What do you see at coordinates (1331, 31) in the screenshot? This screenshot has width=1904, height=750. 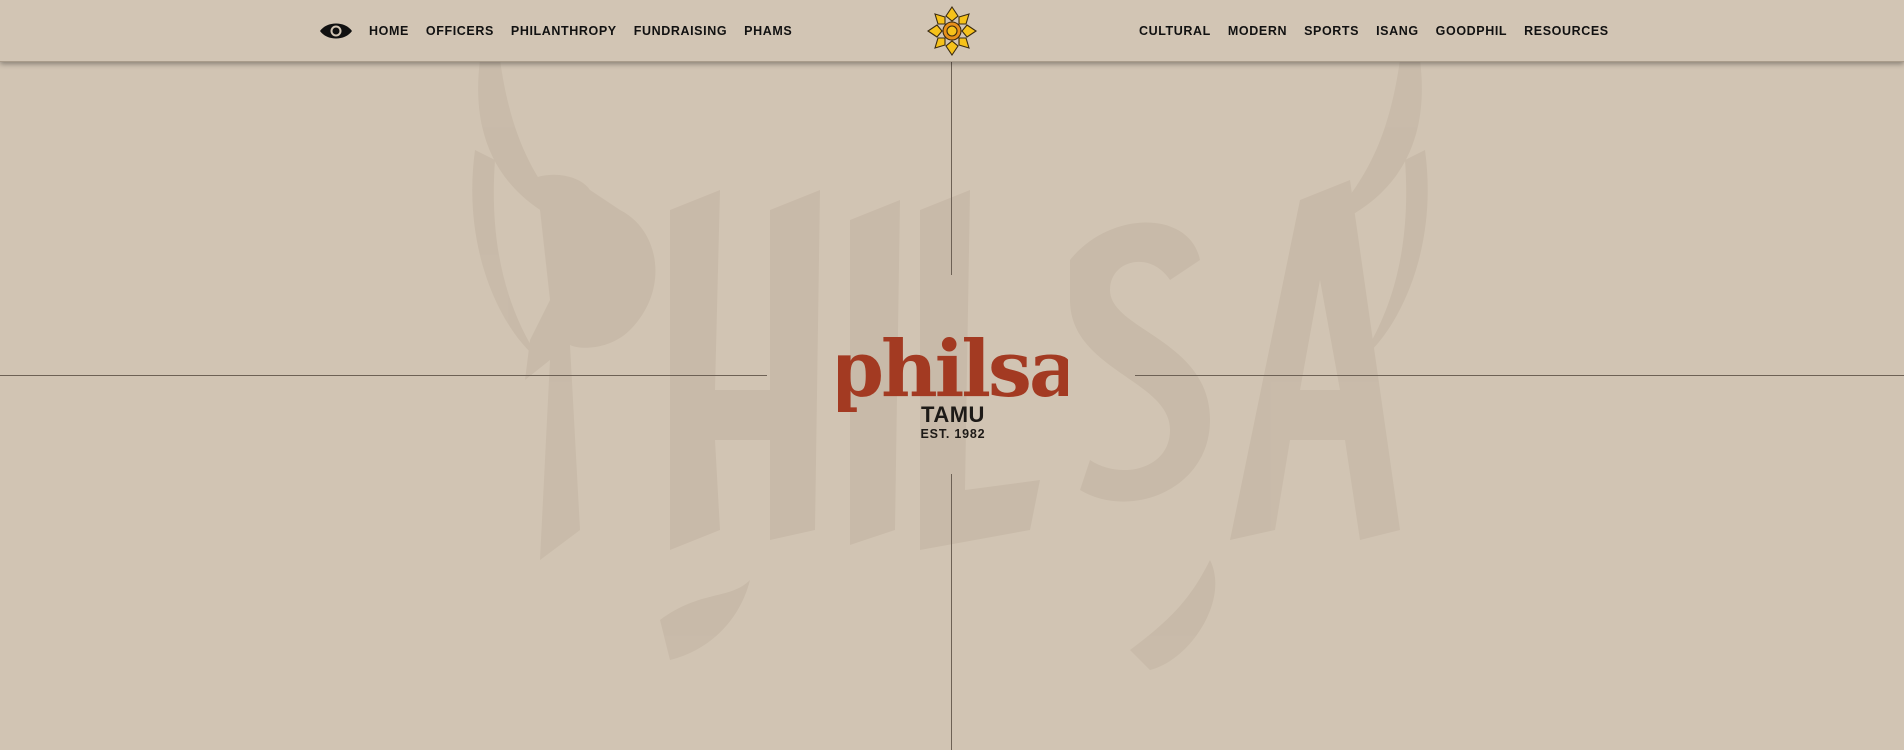 I see `nav-item-sports: SPORTS` at bounding box center [1331, 31].